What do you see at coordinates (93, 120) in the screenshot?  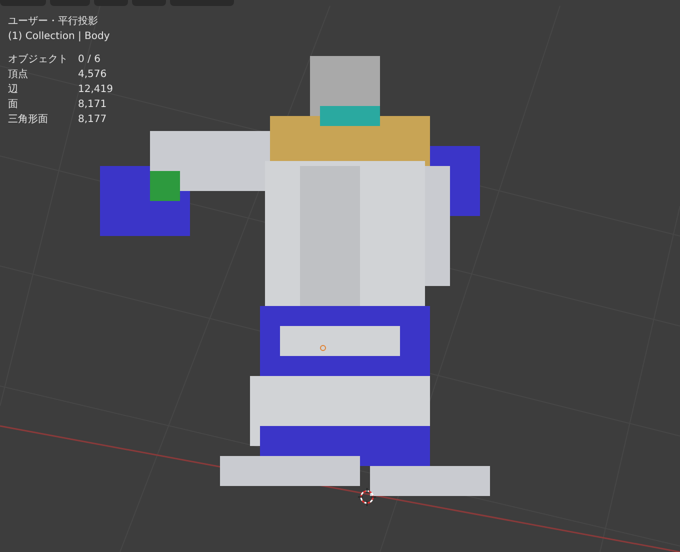 I see `stat-value: 8,177` at bounding box center [93, 120].